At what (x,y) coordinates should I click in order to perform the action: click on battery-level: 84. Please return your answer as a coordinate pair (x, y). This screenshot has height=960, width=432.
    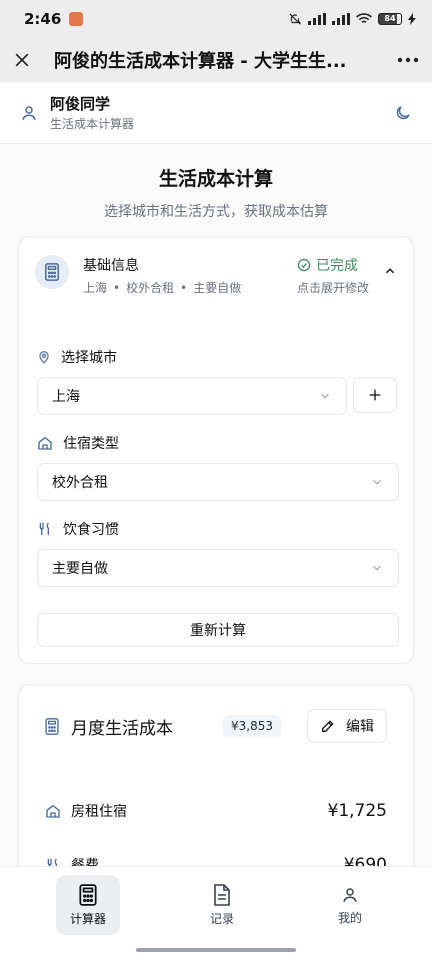
    Looking at the image, I should click on (390, 18).